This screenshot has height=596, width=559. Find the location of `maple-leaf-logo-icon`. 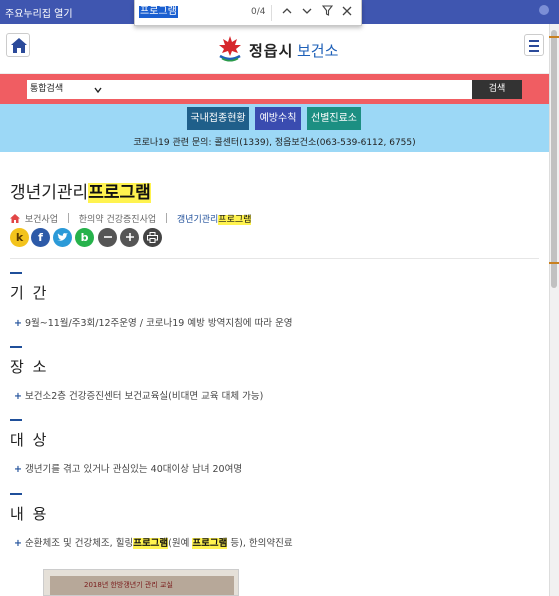

maple-leaf-logo-icon is located at coordinates (230, 49).